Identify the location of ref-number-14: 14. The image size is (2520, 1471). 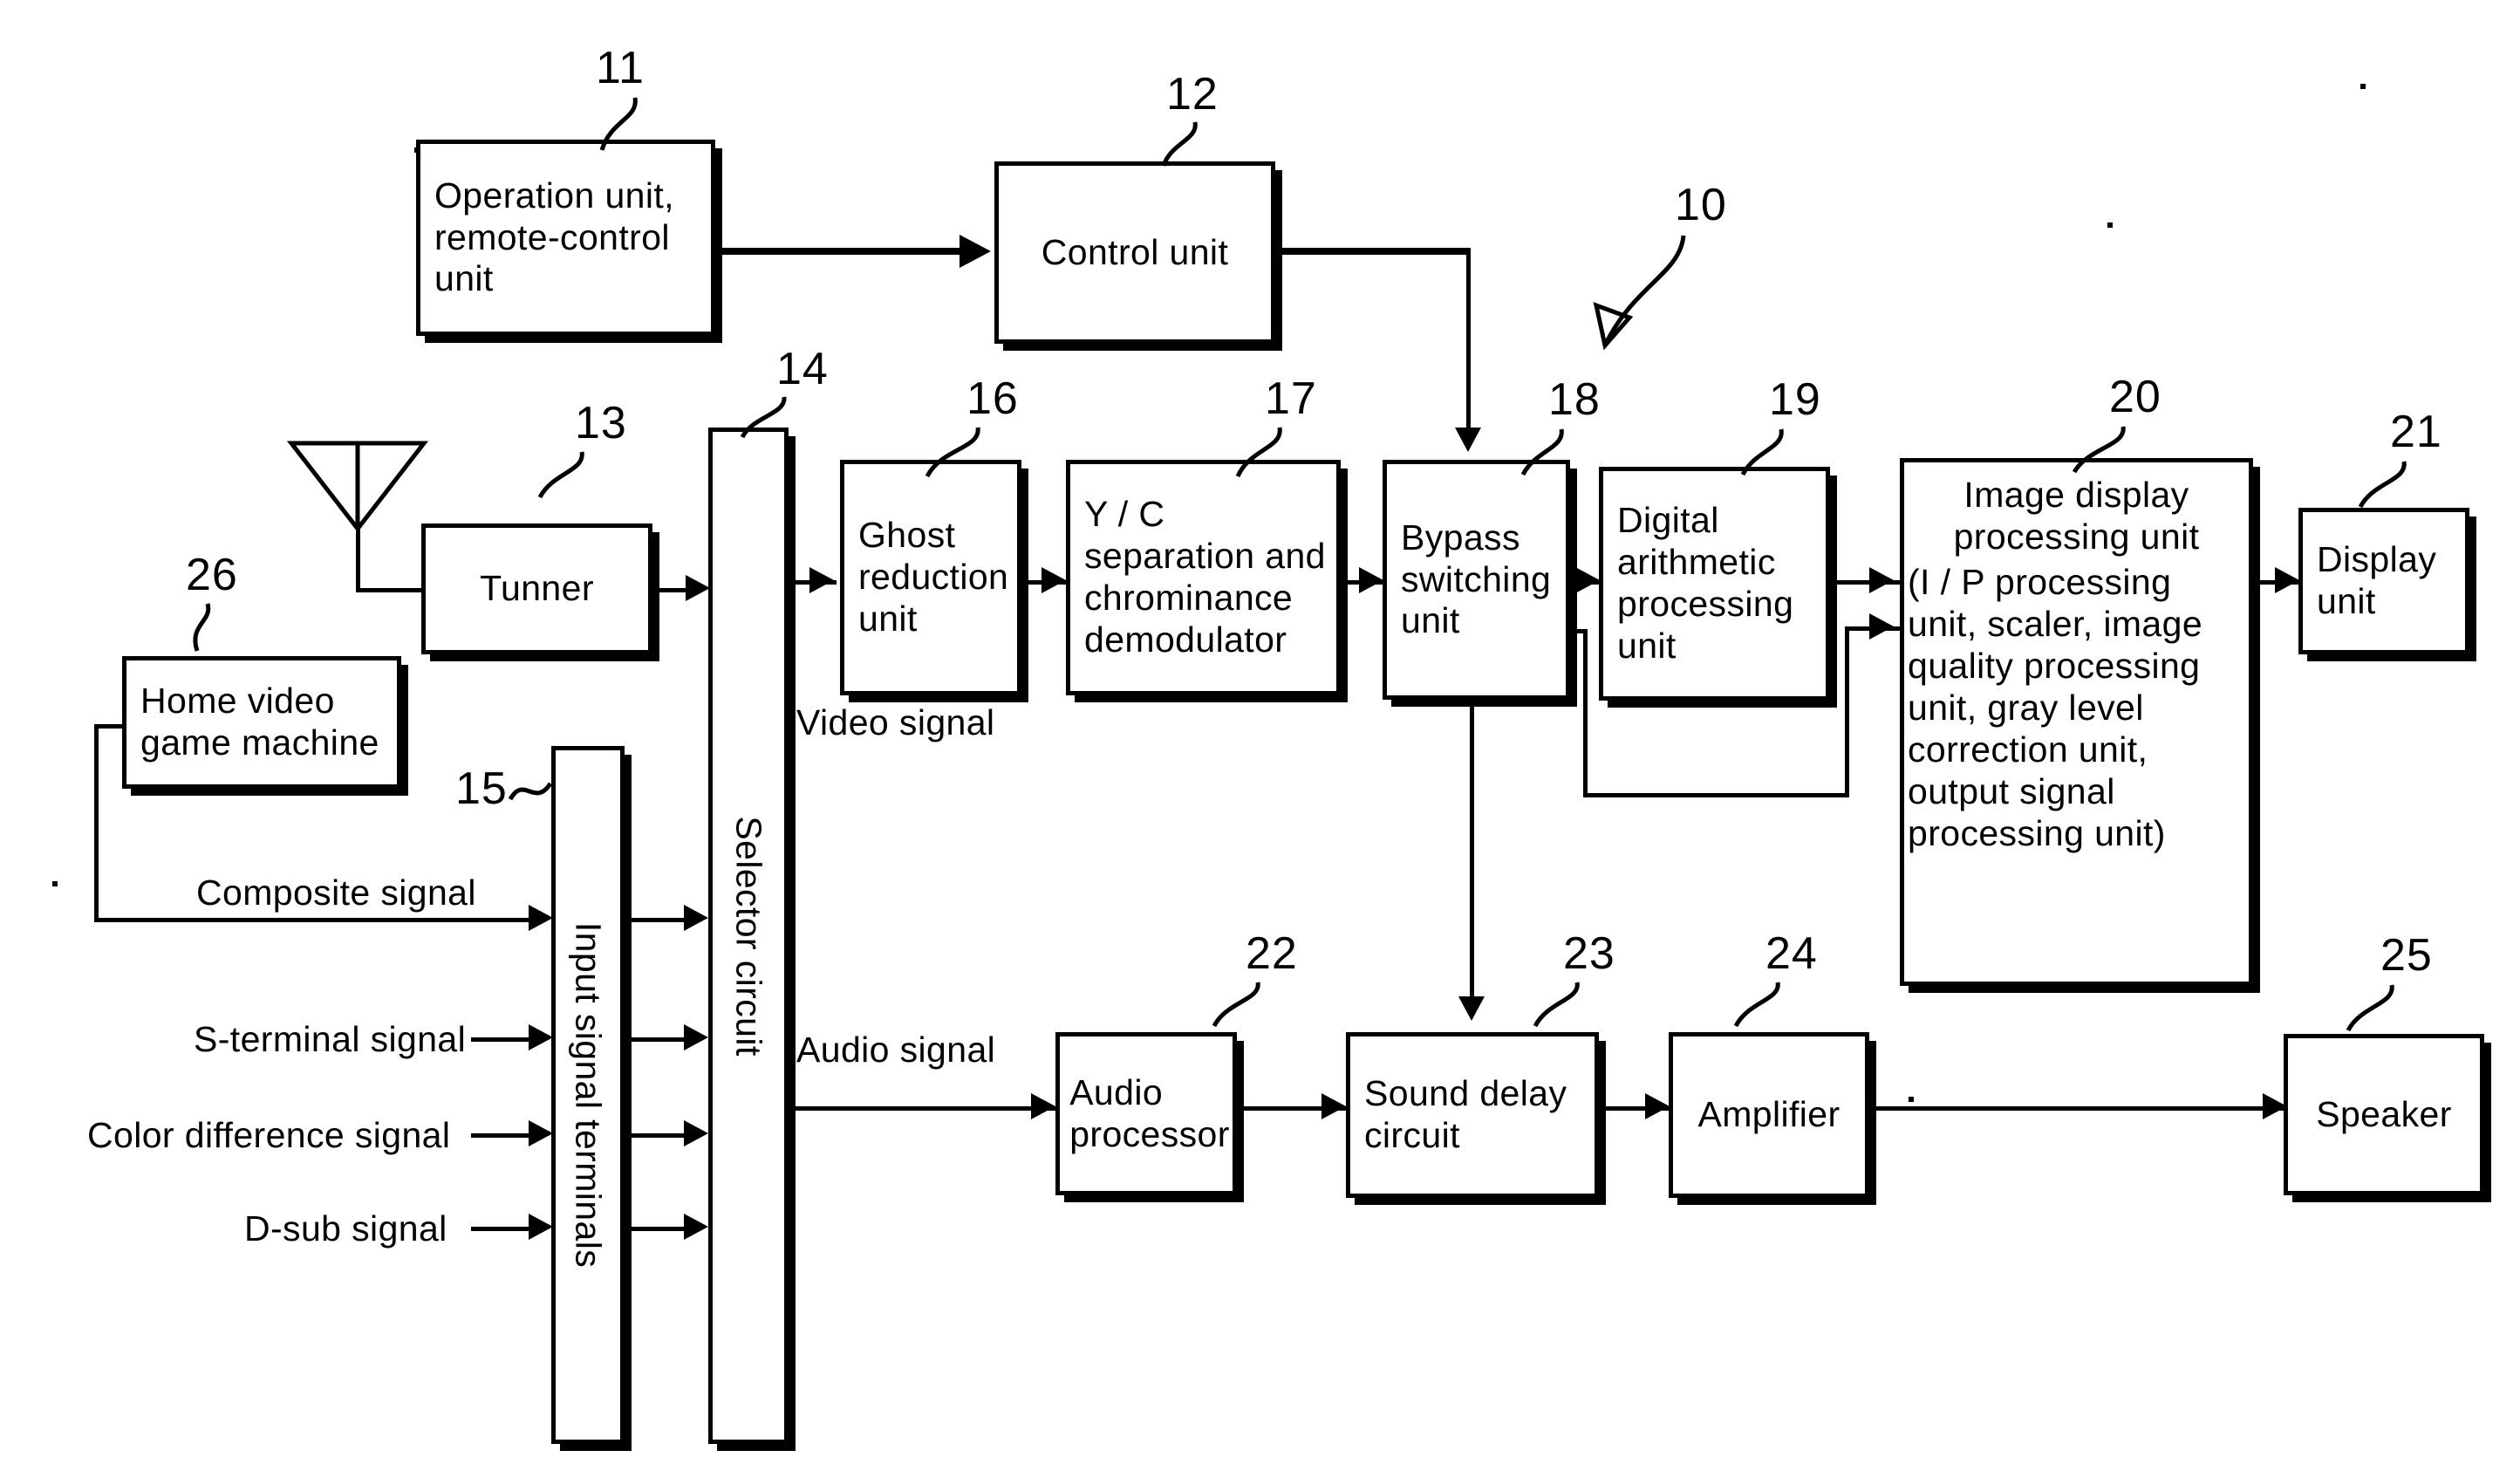
(802, 369).